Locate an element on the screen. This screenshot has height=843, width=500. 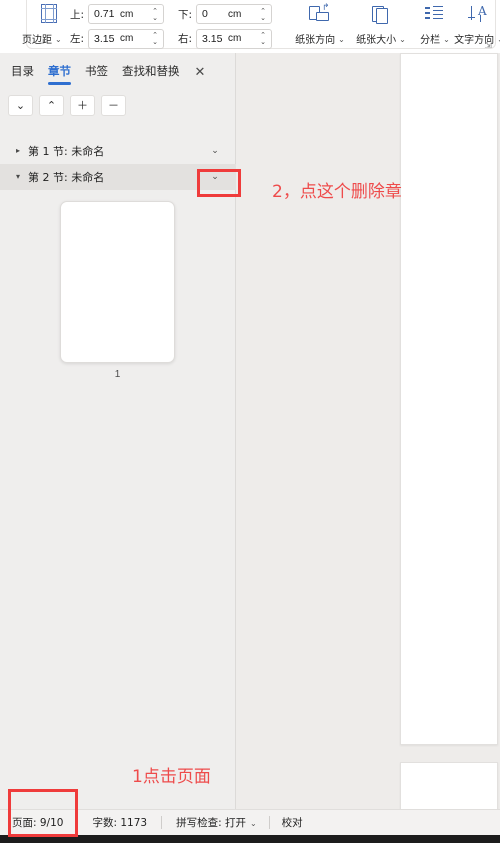
margin-bottom-value: 0 is located at coordinates (205, 14).